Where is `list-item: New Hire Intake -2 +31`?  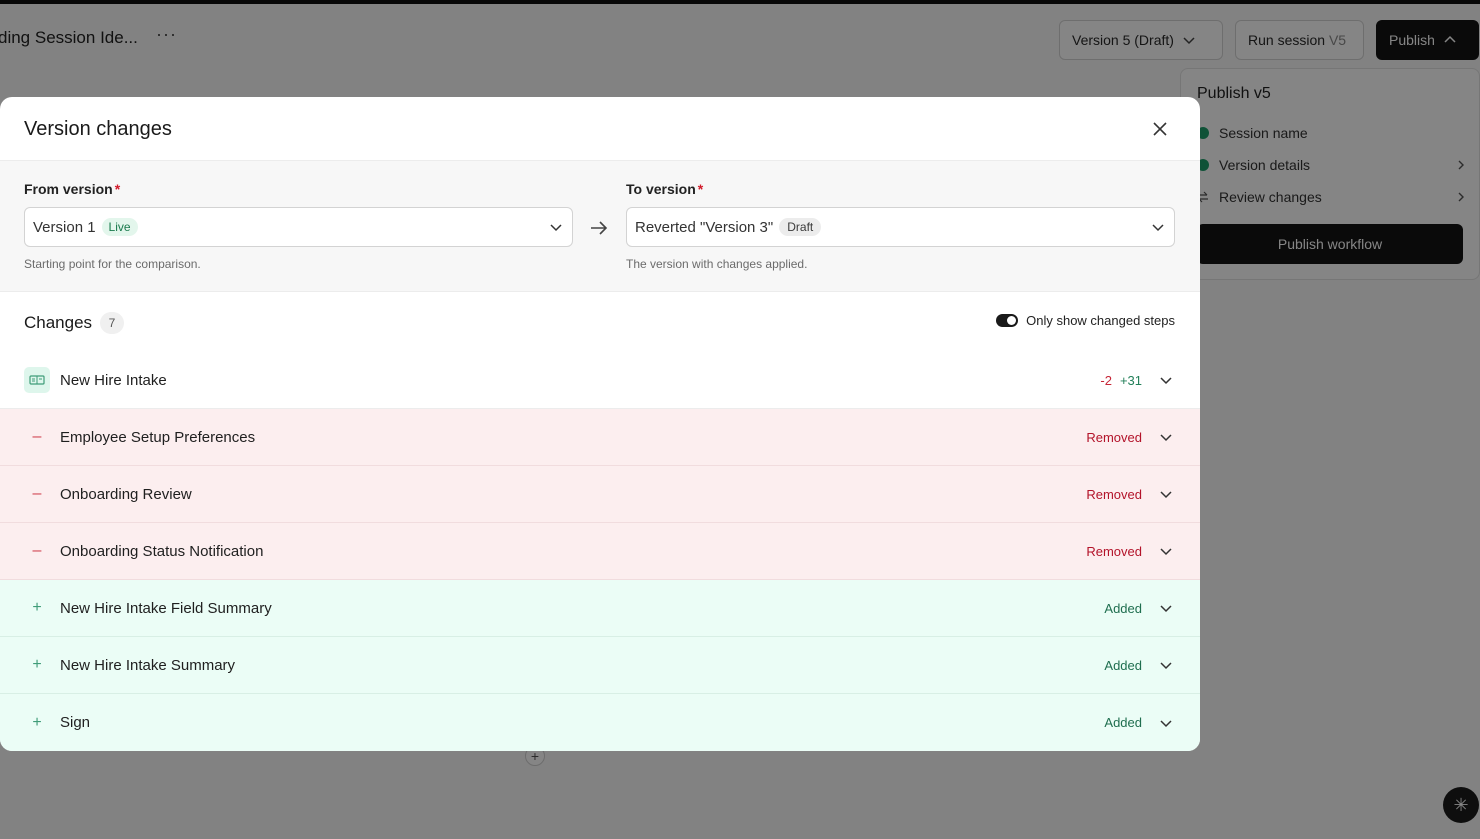 list-item: New Hire Intake -2 +31 is located at coordinates (600, 380).